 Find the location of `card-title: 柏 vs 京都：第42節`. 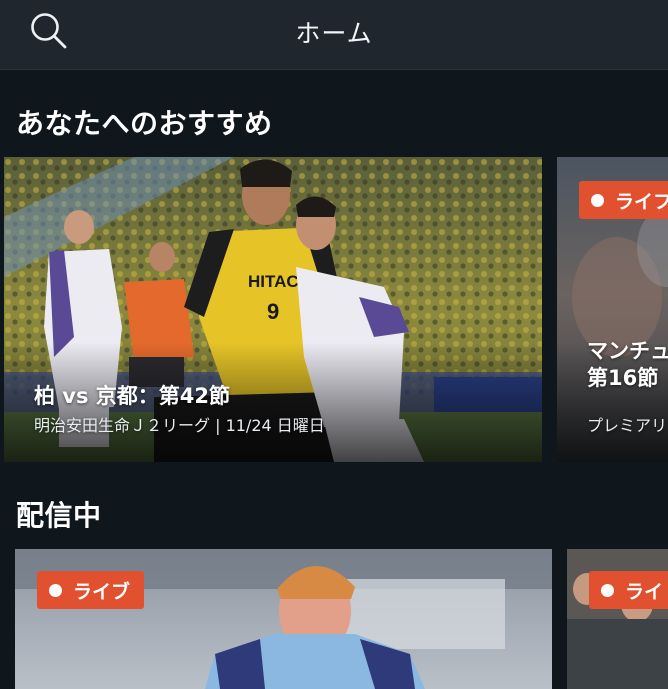

card-title: 柏 vs 京都：第42節 is located at coordinates (132, 396).